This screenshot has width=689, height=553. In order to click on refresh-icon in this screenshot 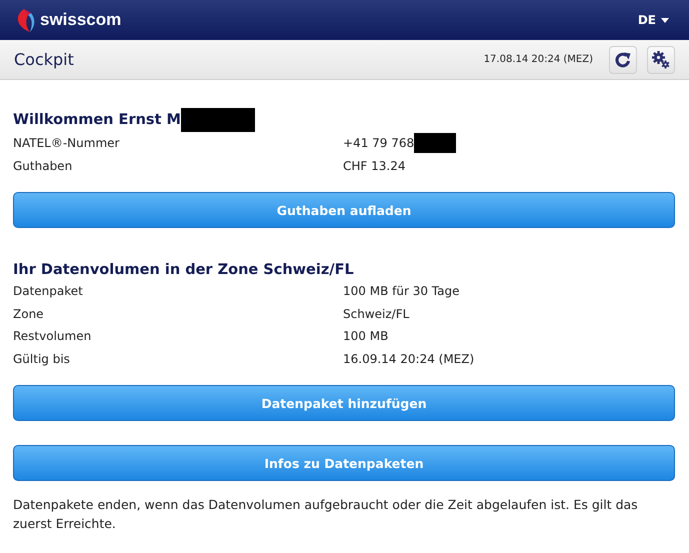, I will do `click(623, 59)`.